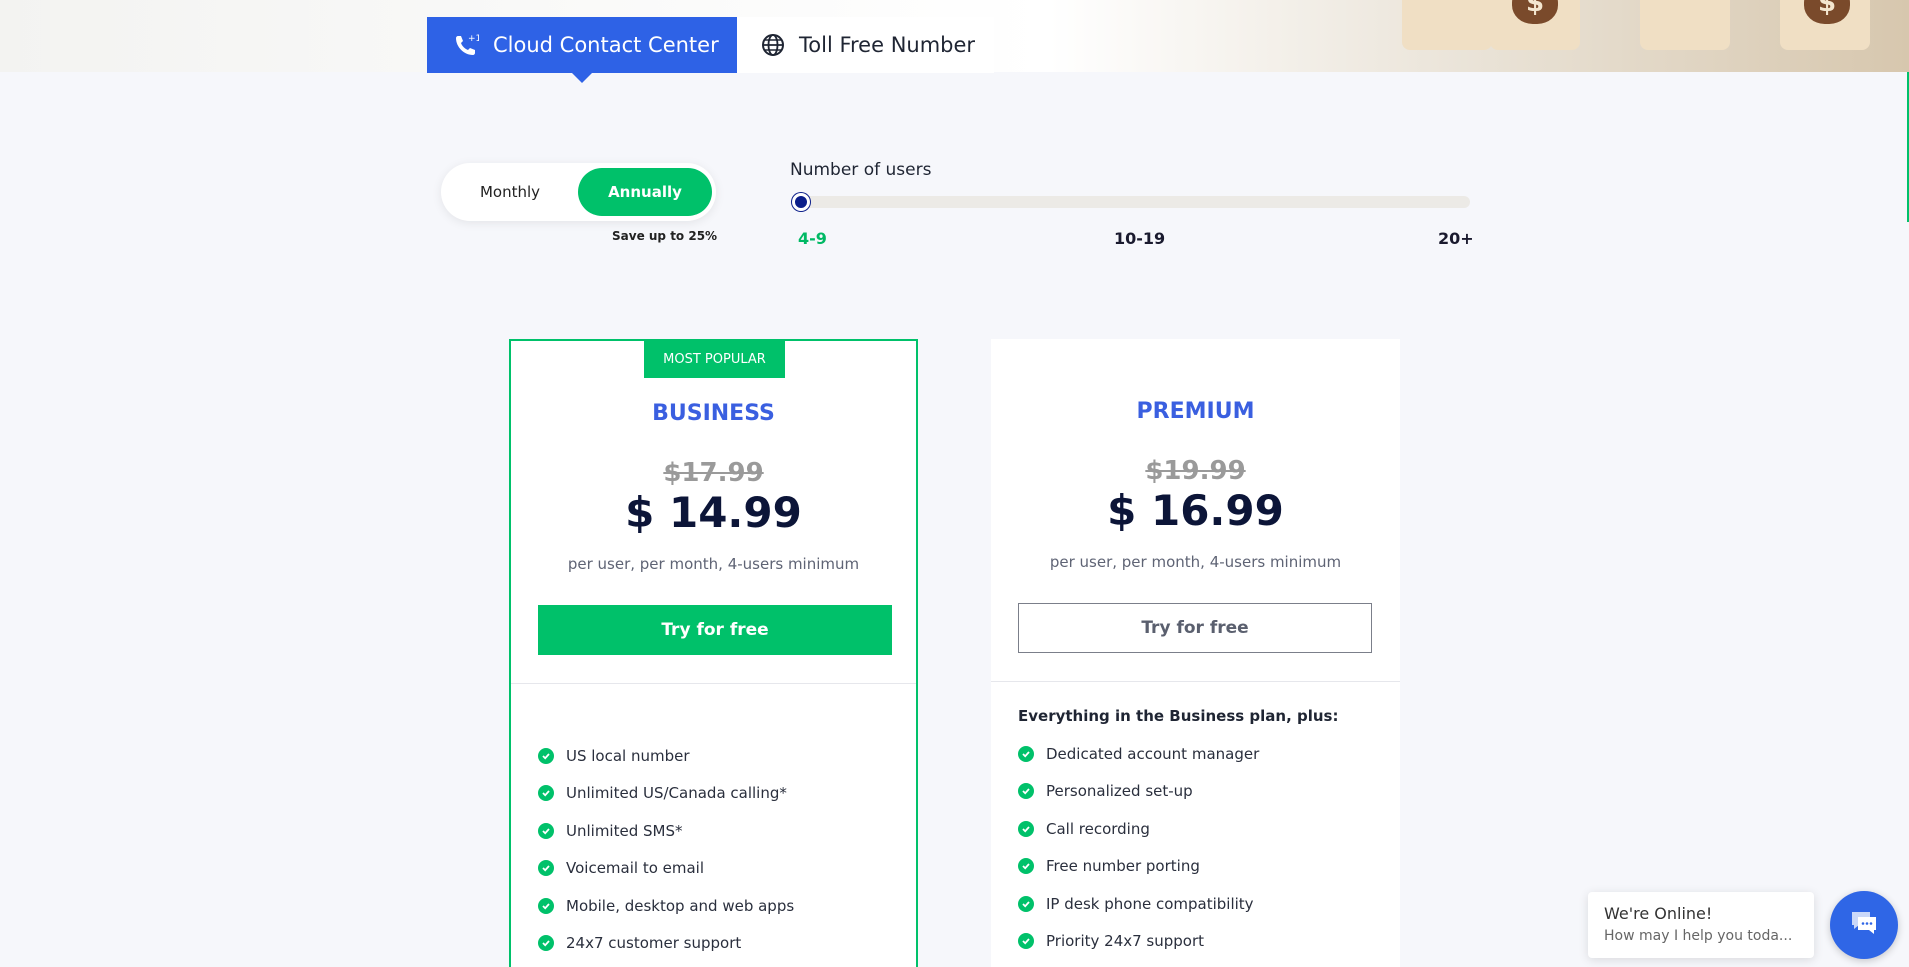  What do you see at coordinates (714, 359) in the screenshot?
I see `most-popular-badge: MOST POPULAR` at bounding box center [714, 359].